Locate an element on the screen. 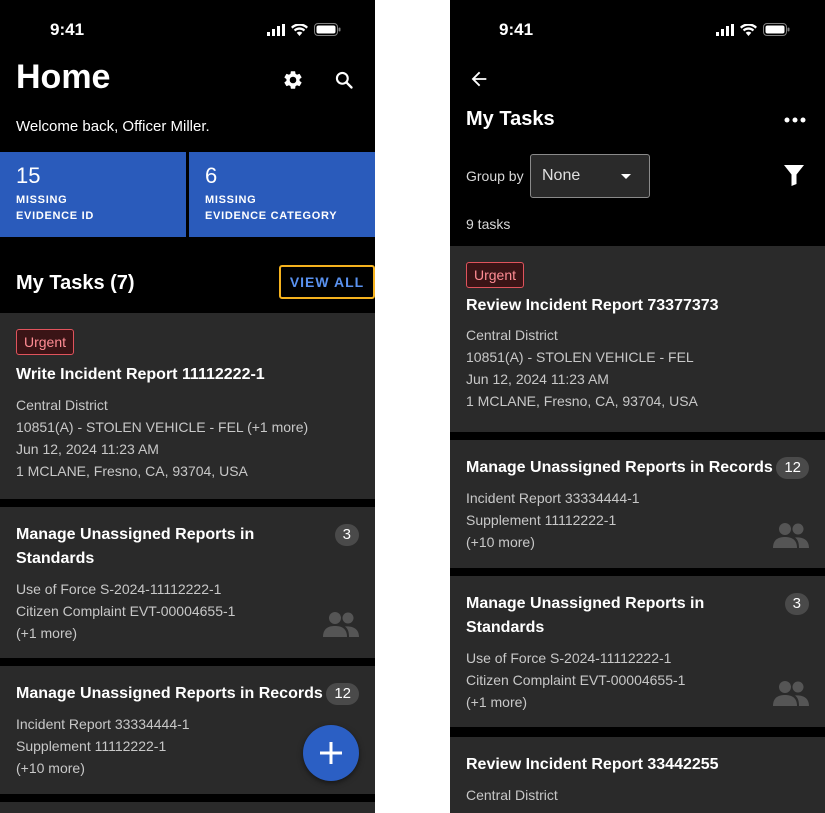  plus-icon is located at coordinates (331, 753).